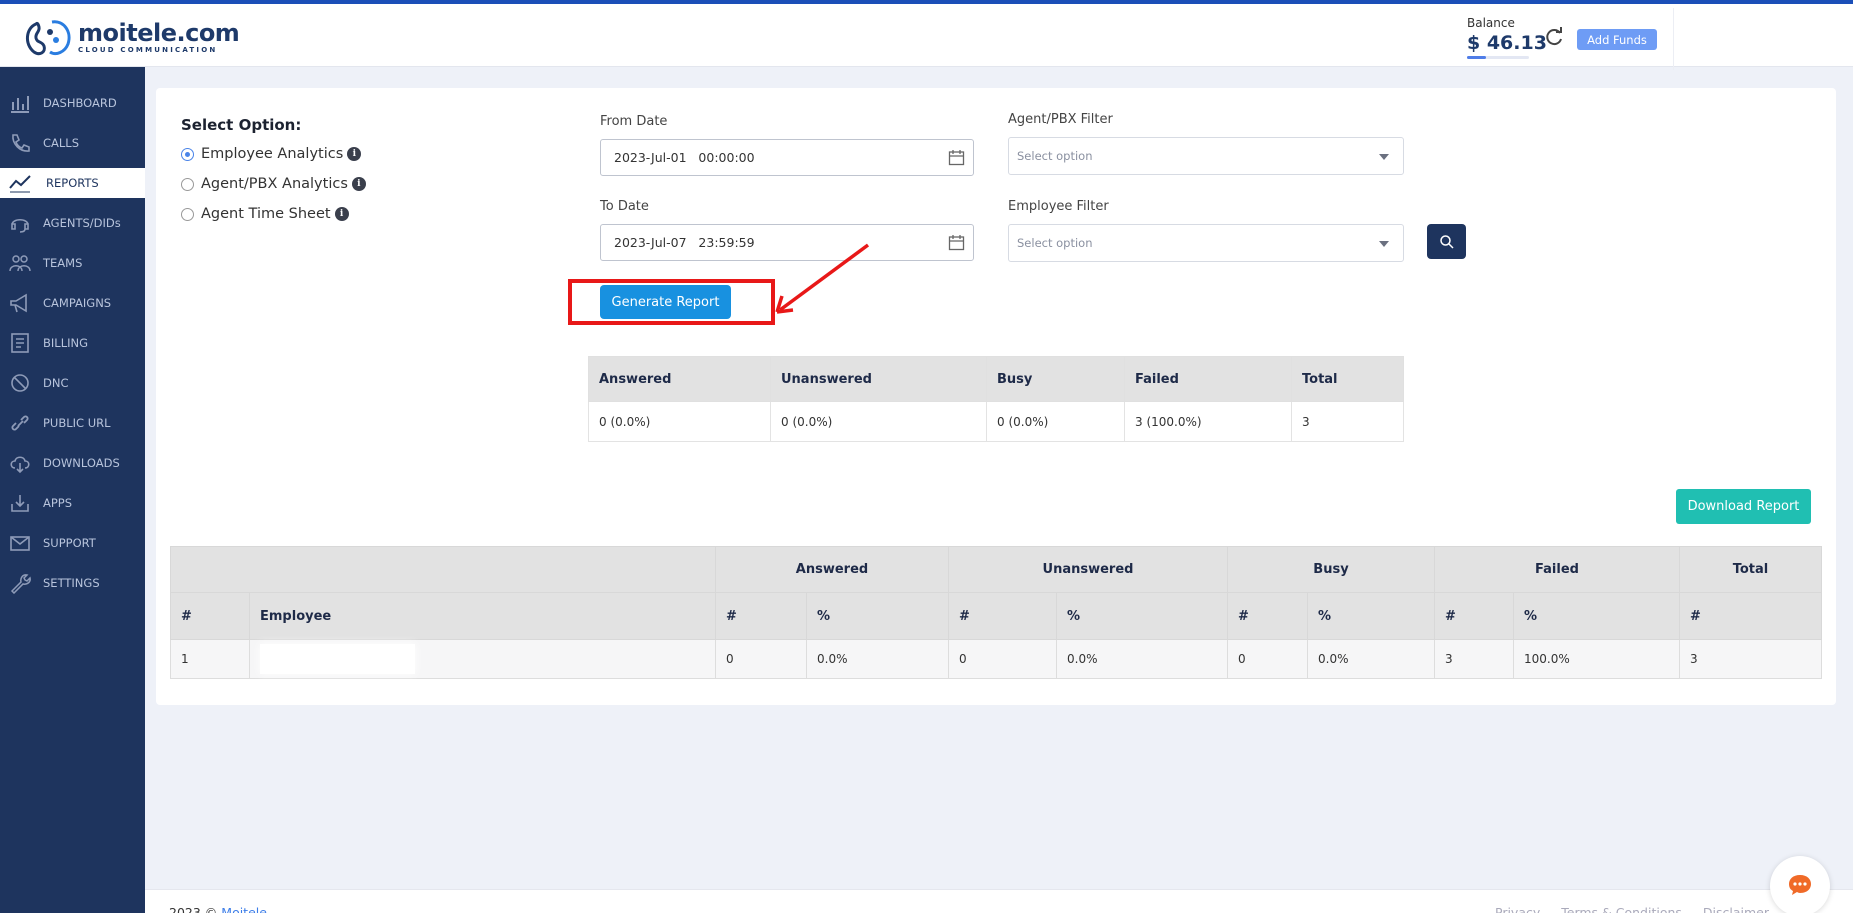  What do you see at coordinates (72, 503) in the screenshot?
I see `sidebar-item-apps: APPS` at bounding box center [72, 503].